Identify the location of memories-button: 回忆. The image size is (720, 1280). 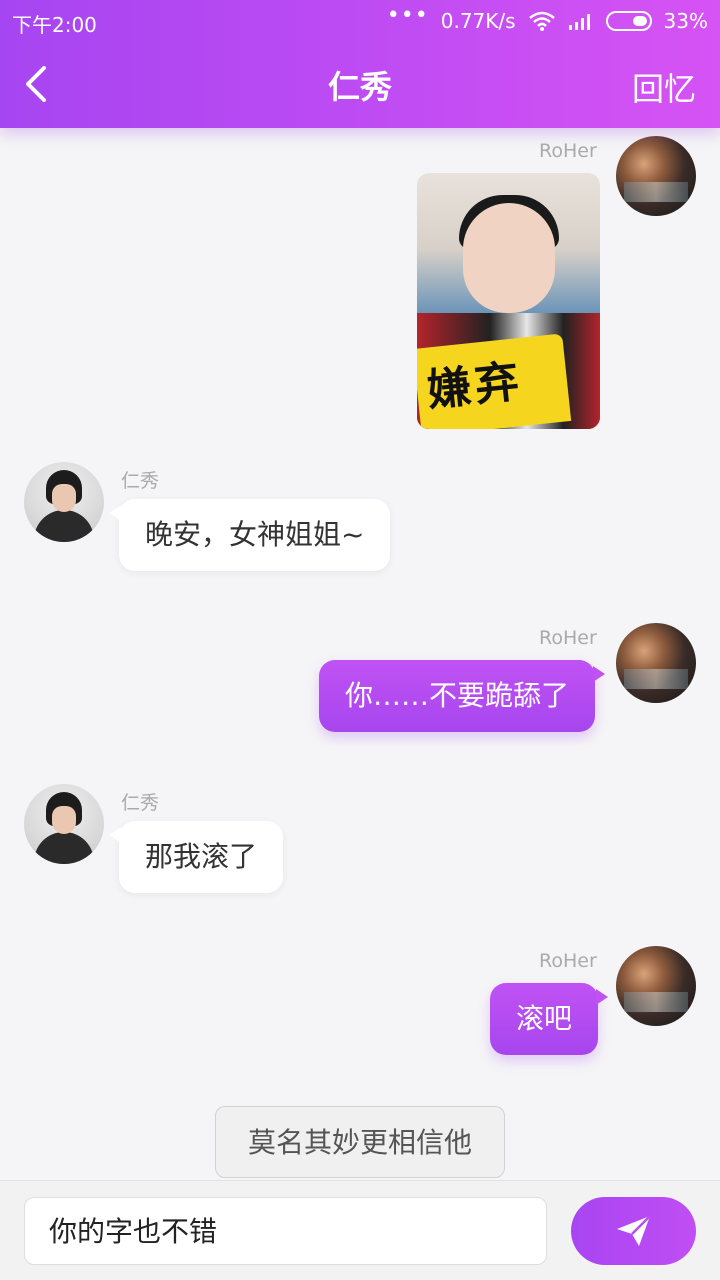
(664, 87).